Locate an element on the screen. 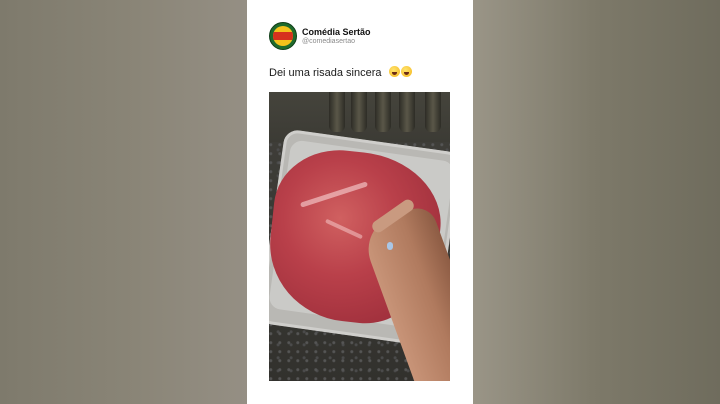 The height and width of the screenshot is (404, 720). caption-text: Dei uma risada sincera is located at coordinates (325, 73).